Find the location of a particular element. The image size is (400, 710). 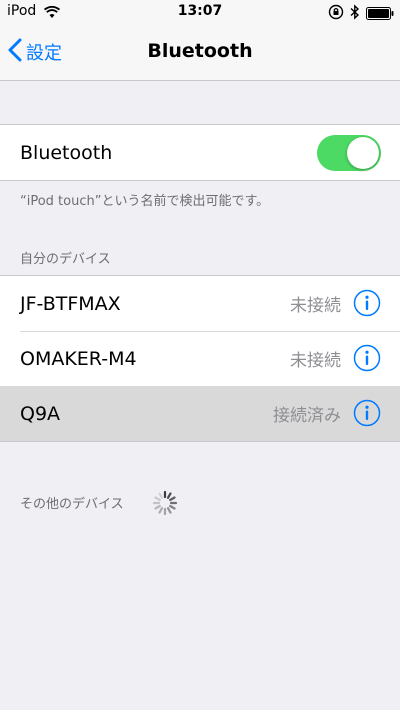

activity-spinner-icon is located at coordinates (165, 505).